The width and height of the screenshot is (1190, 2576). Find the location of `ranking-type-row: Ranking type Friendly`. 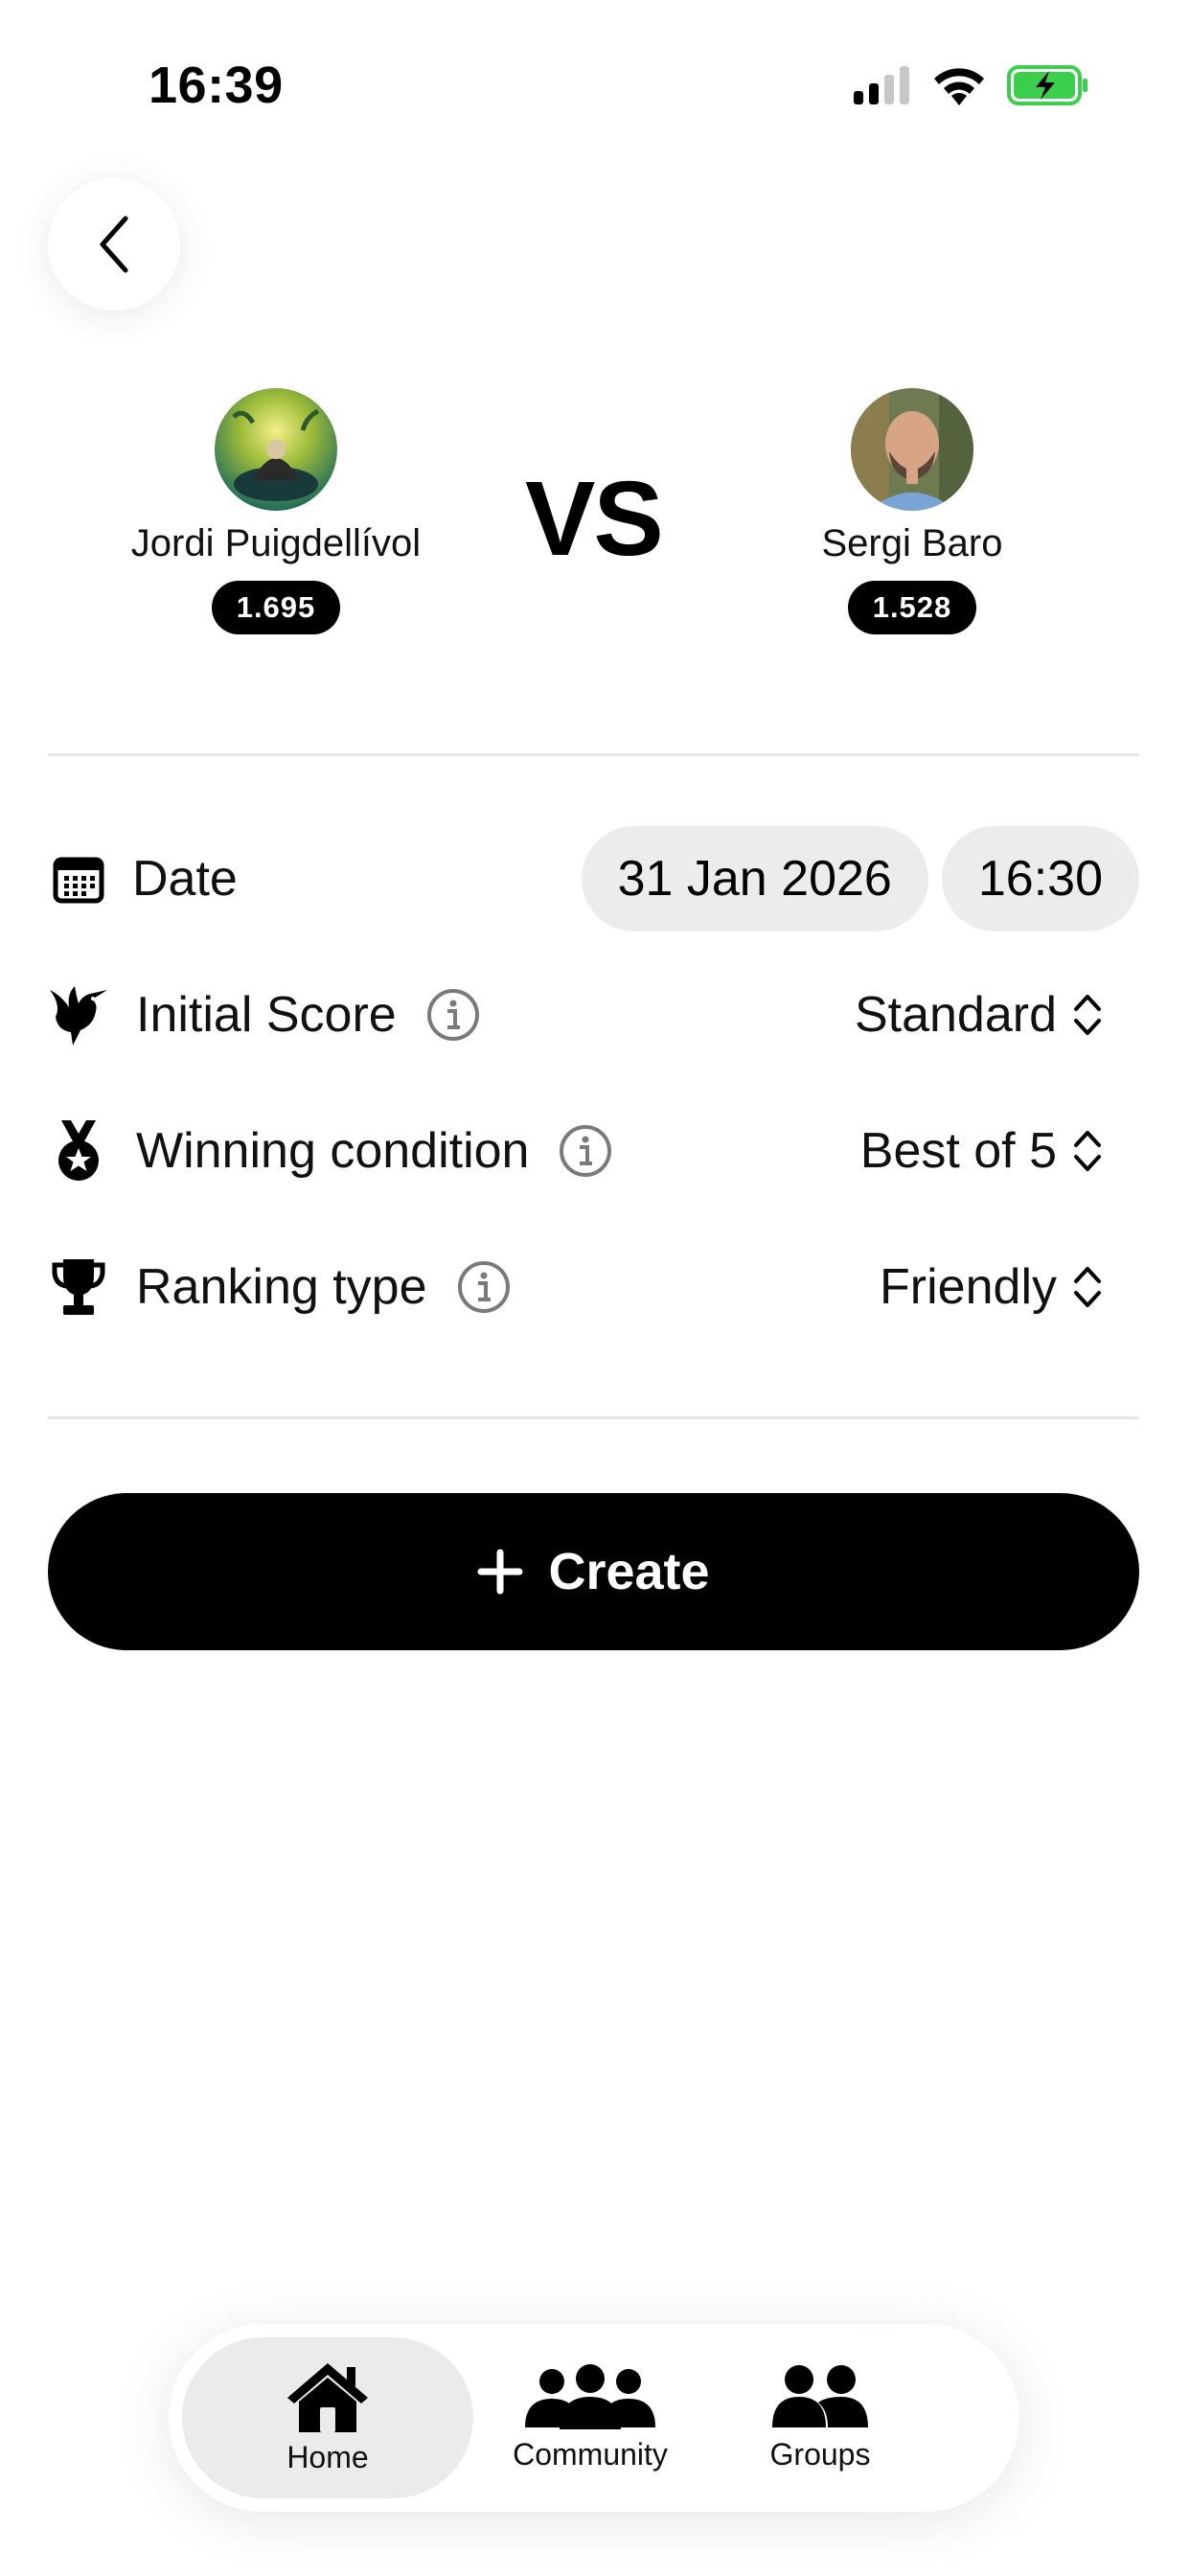

ranking-type-row: Ranking type Friendly is located at coordinates (593, 1287).